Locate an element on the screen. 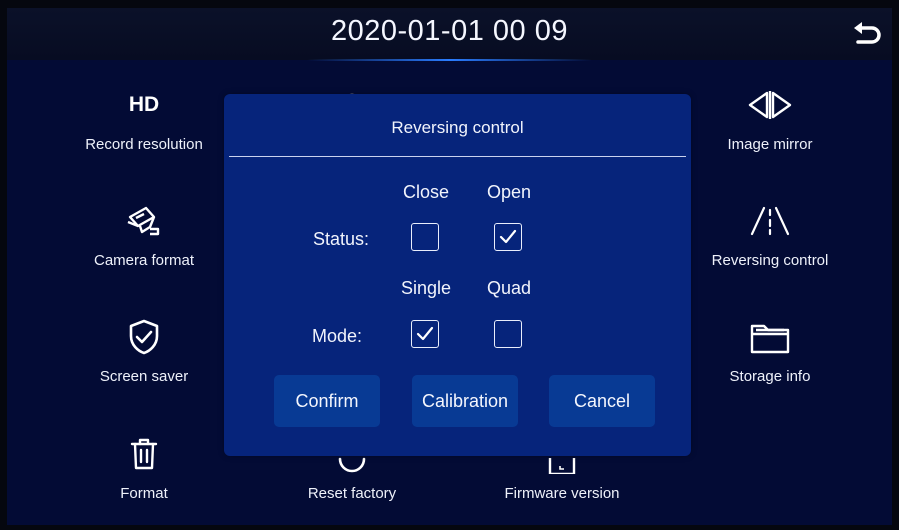  tile-label: Storage info is located at coordinates (770, 376).